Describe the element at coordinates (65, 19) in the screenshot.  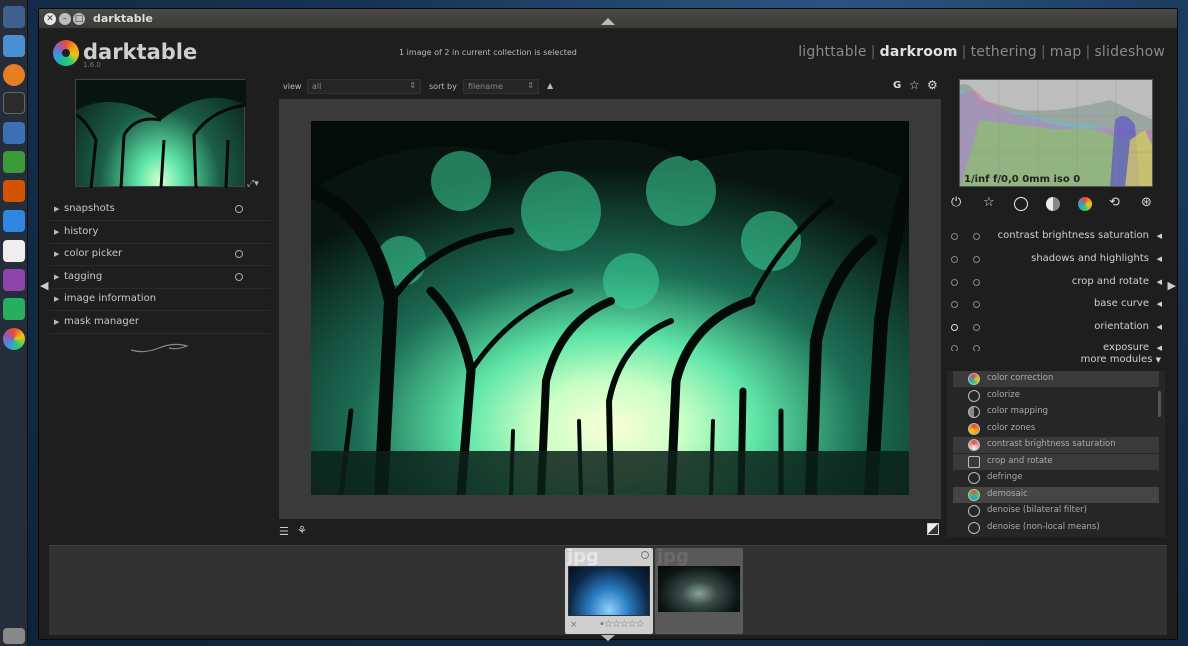
I see `minimize-icon: –` at that location.